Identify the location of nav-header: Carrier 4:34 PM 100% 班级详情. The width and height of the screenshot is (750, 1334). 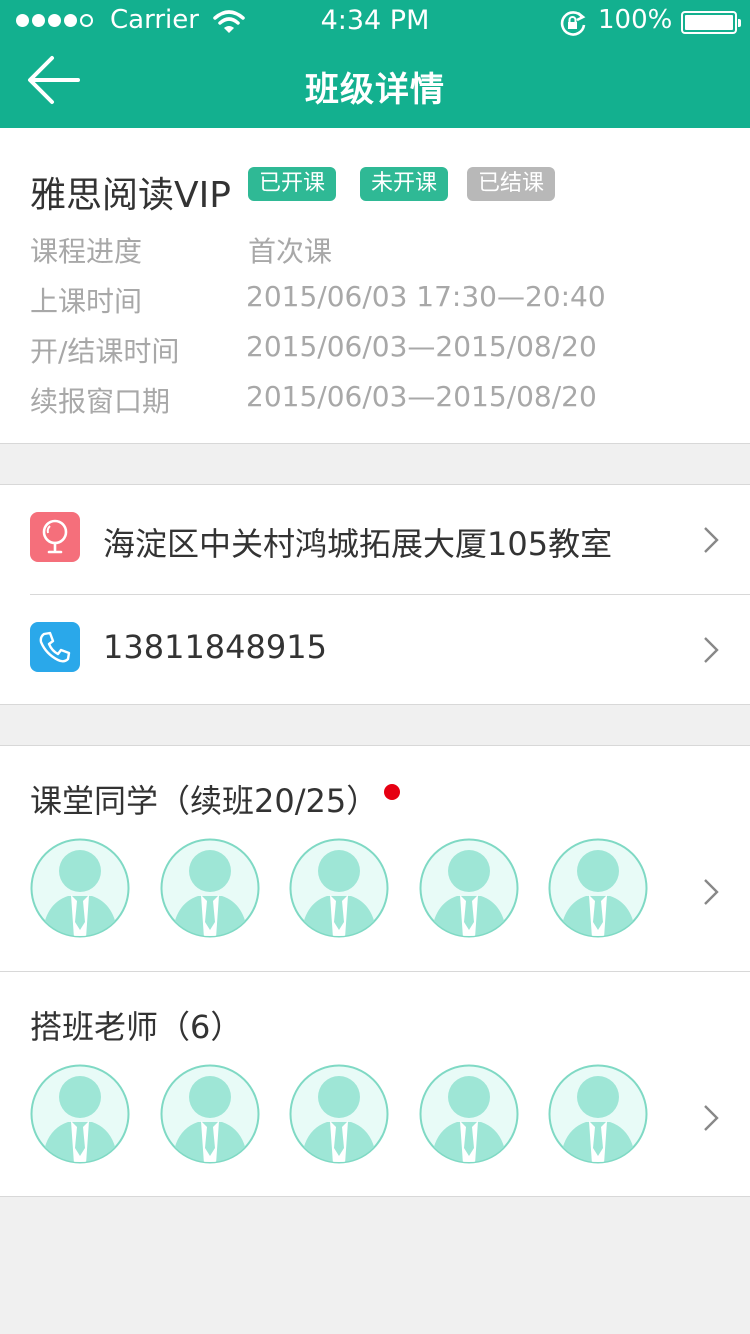
(375, 64).